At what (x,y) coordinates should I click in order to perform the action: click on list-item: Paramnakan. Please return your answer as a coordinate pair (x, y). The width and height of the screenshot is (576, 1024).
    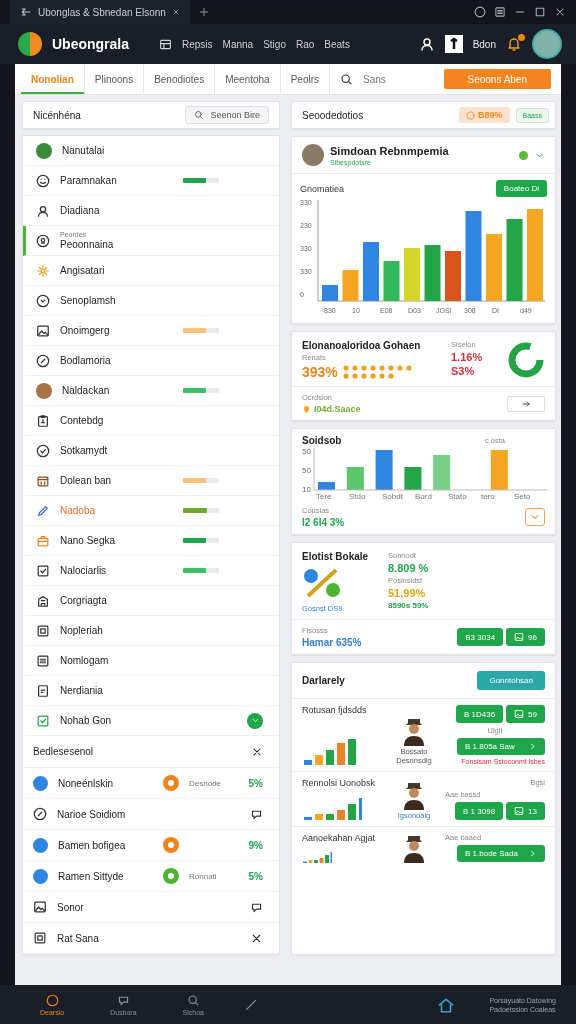
    Looking at the image, I should click on (151, 181).